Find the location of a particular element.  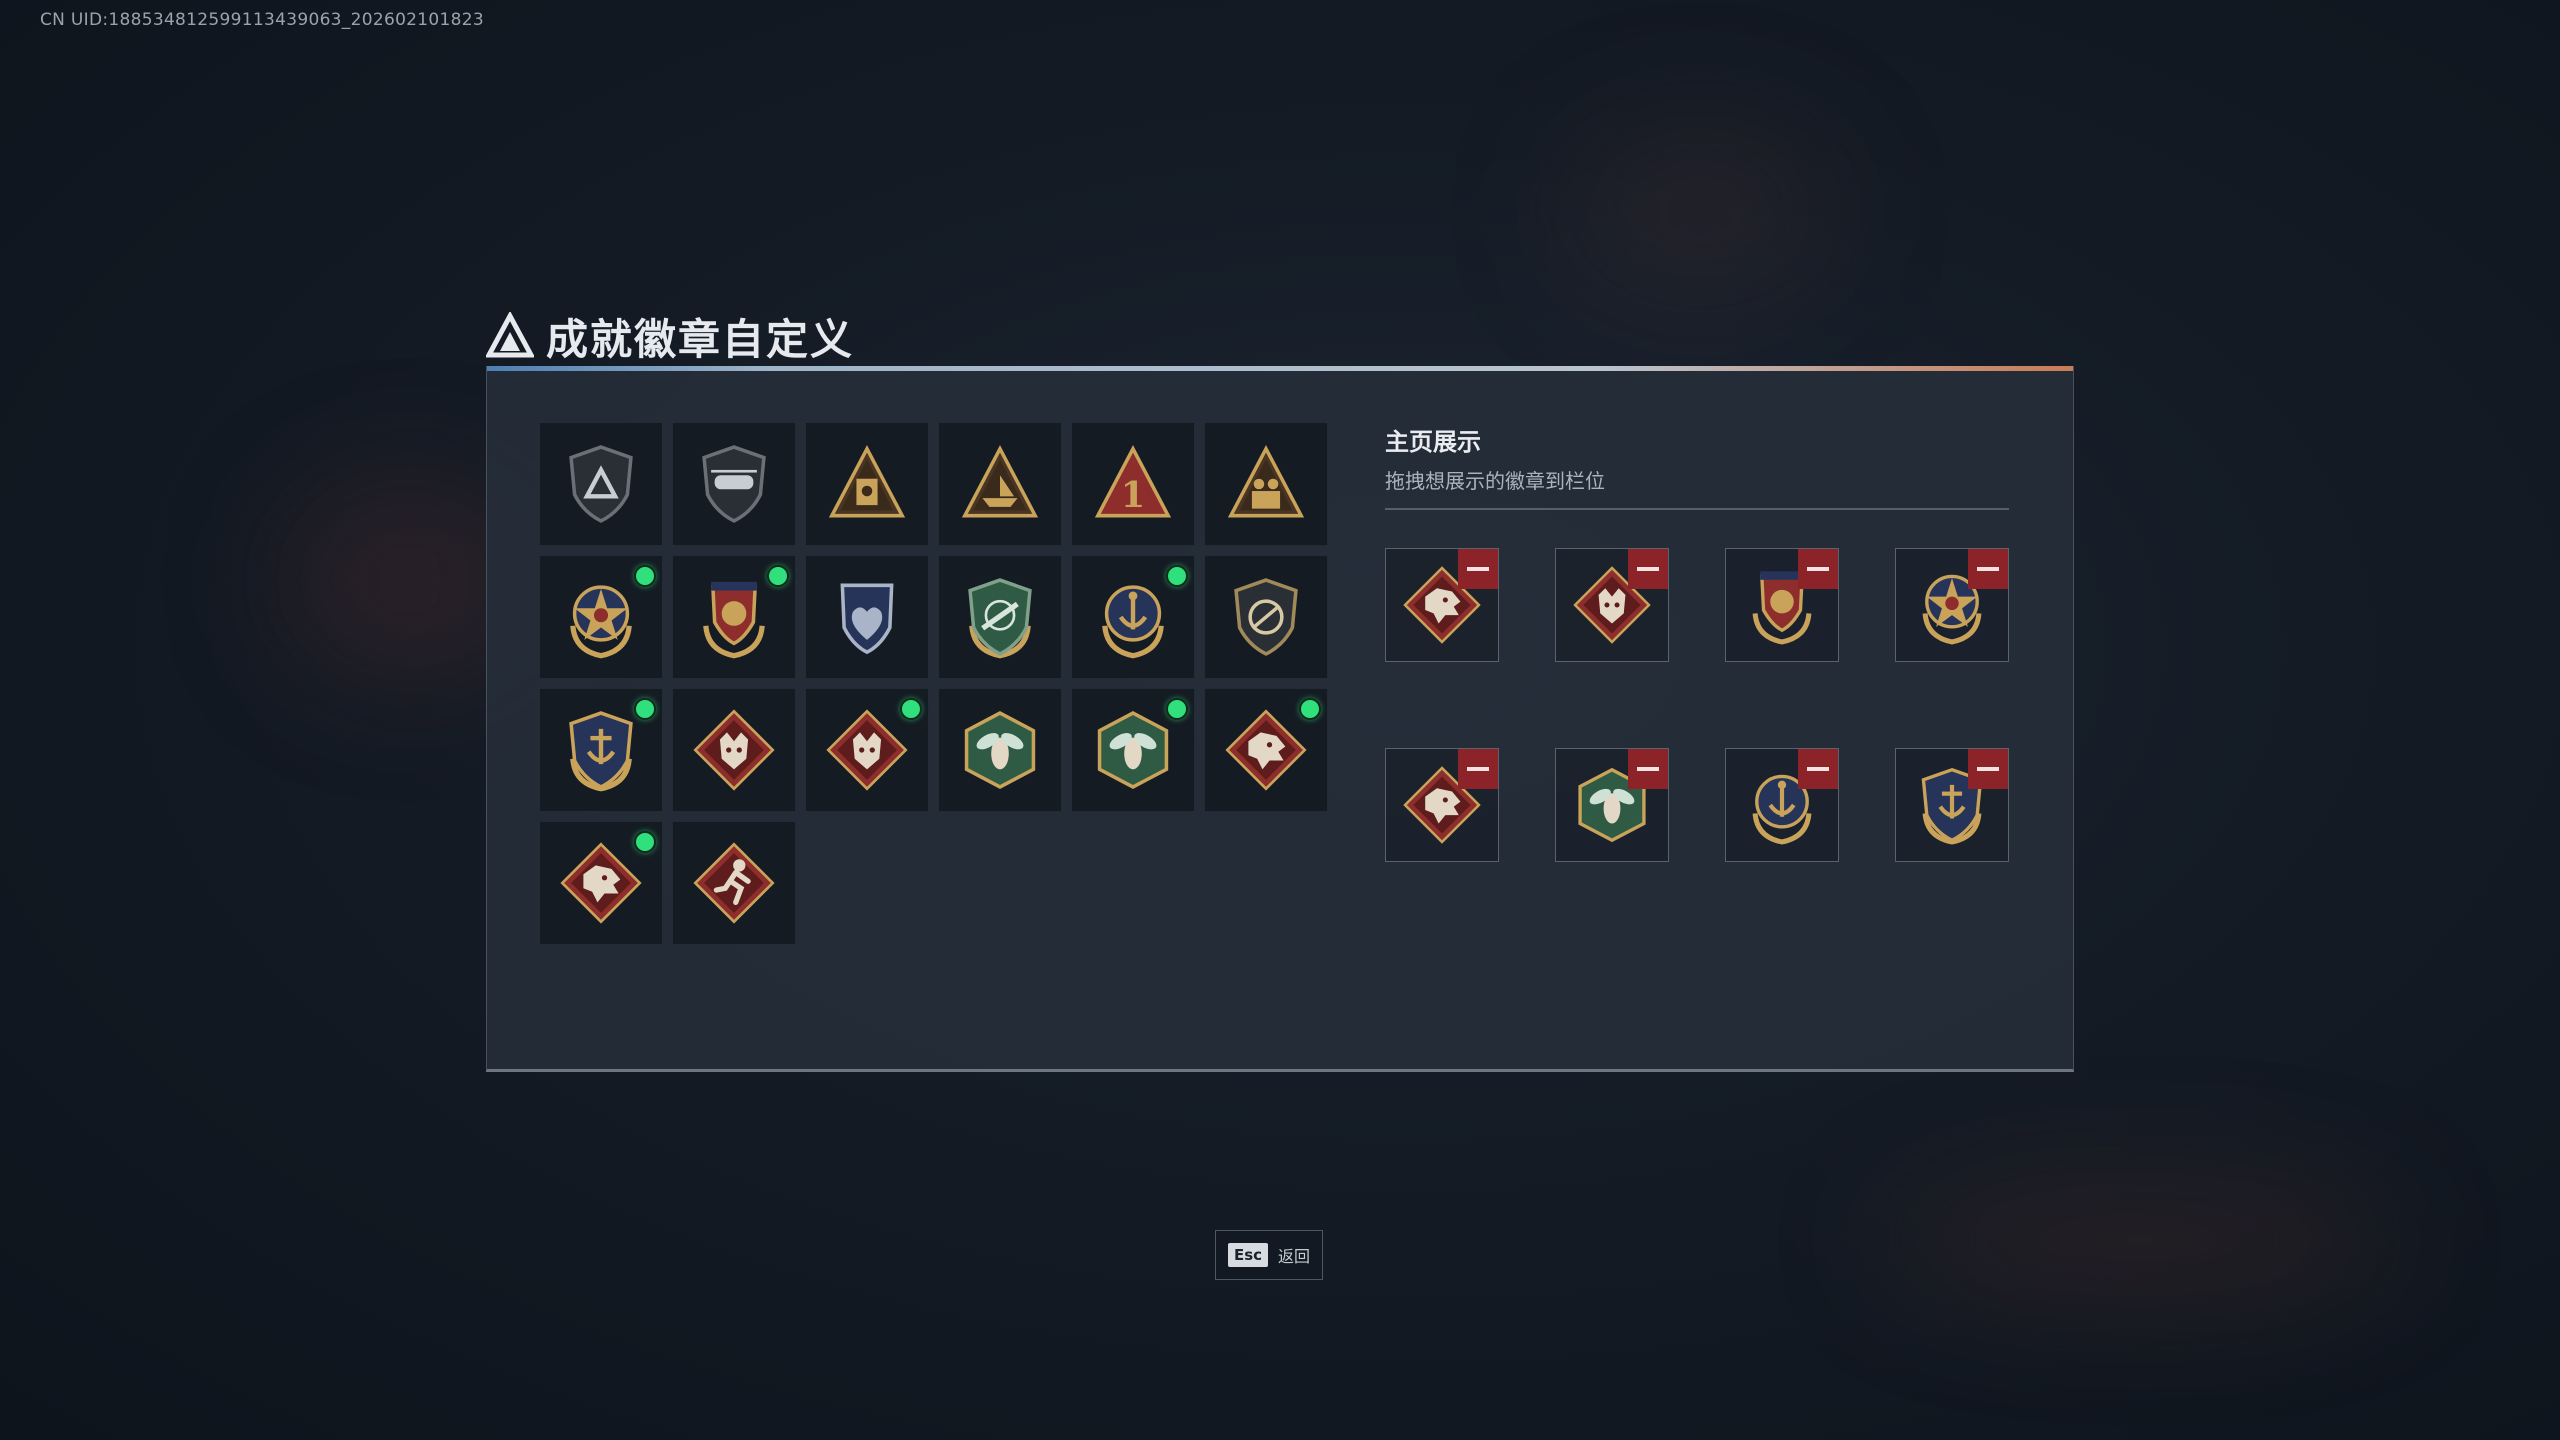

gold-triangle-vault-badge-icon is located at coordinates (867, 481).